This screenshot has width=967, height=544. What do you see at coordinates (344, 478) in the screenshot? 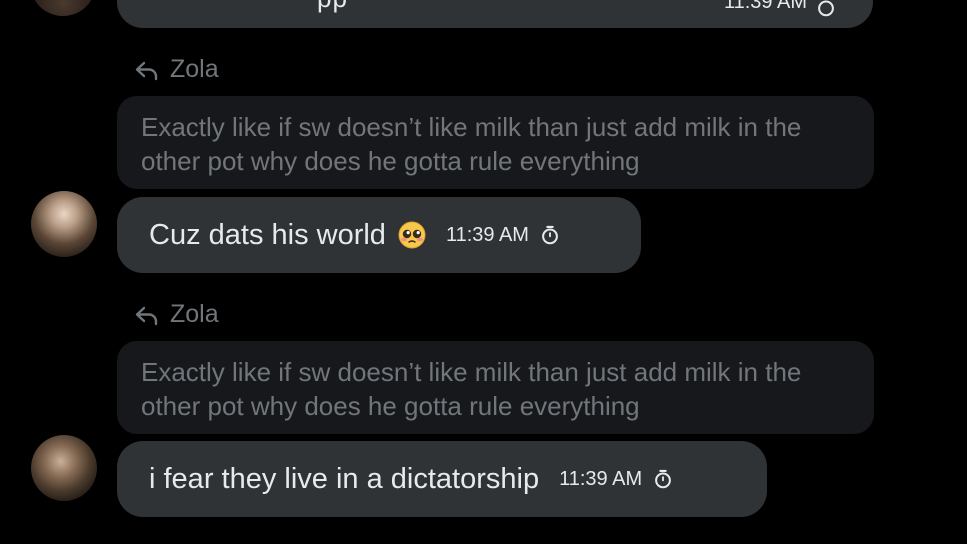
I see `message-text: i fear they live in a dictatorship` at bounding box center [344, 478].